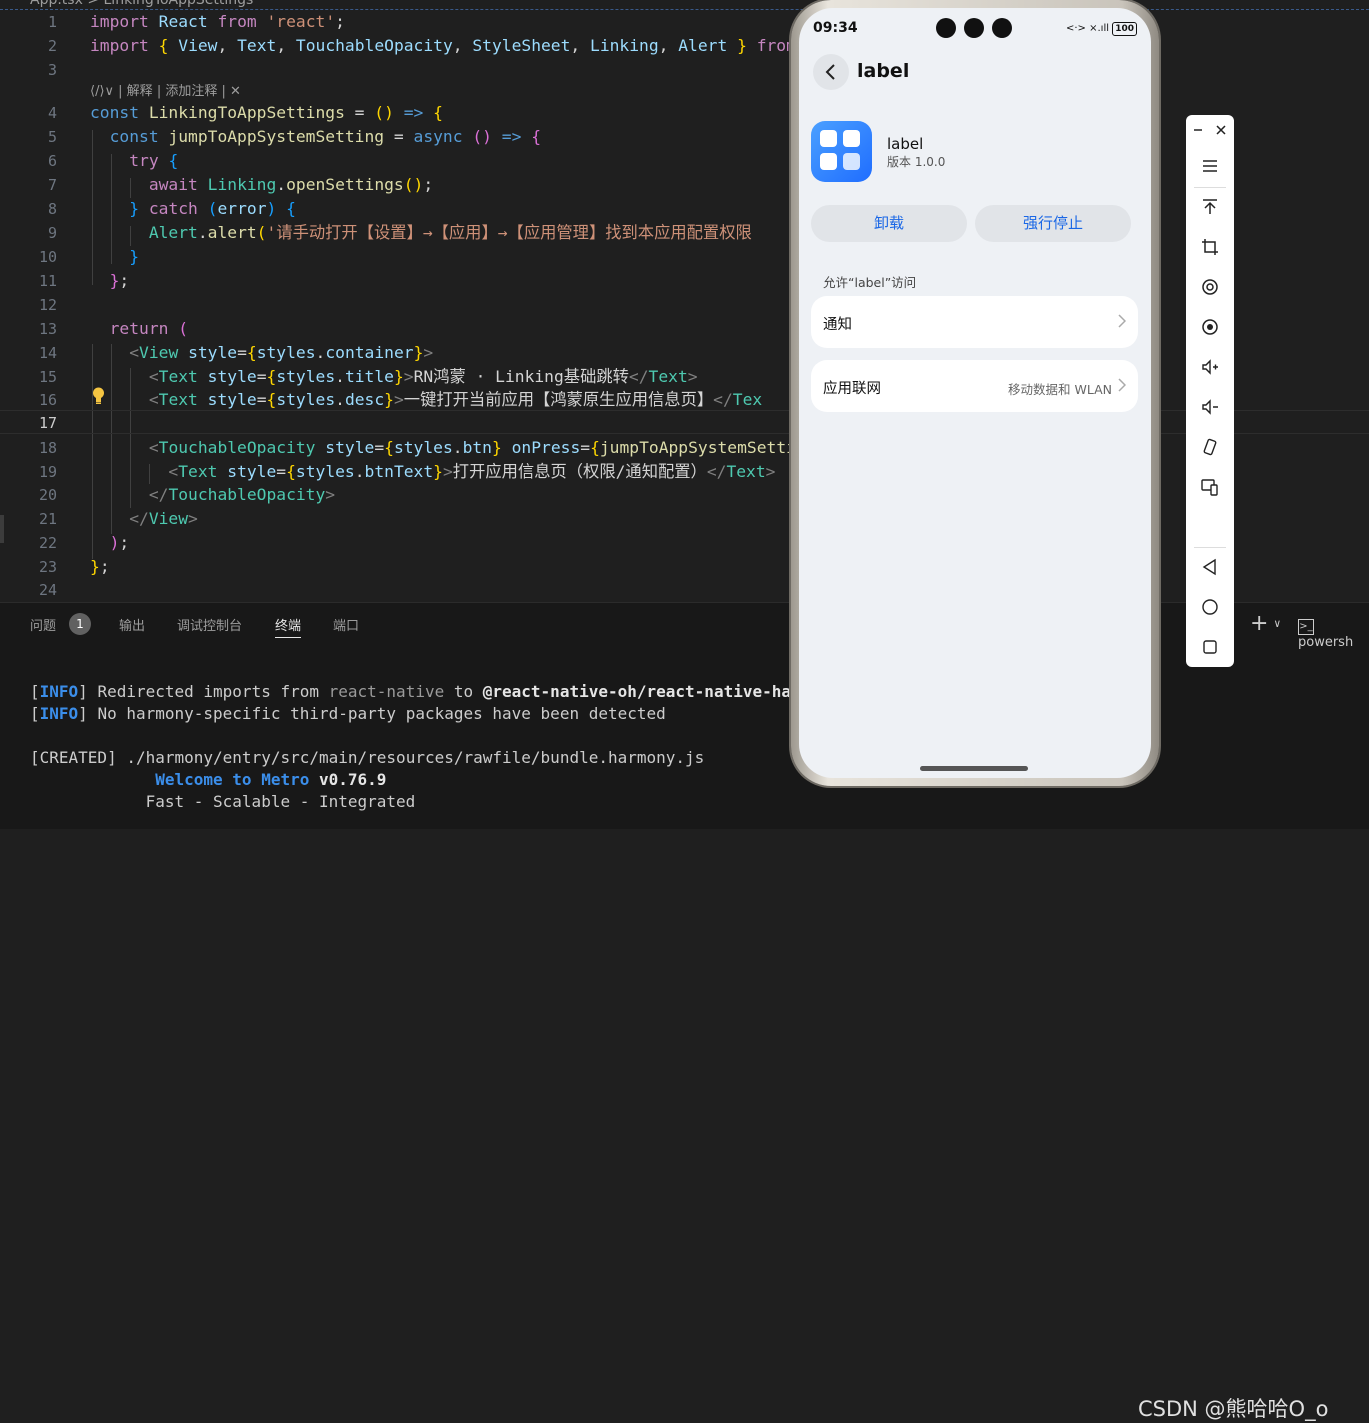 The image size is (1369, 1423). I want to click on row-label: 通知, so click(837, 325).